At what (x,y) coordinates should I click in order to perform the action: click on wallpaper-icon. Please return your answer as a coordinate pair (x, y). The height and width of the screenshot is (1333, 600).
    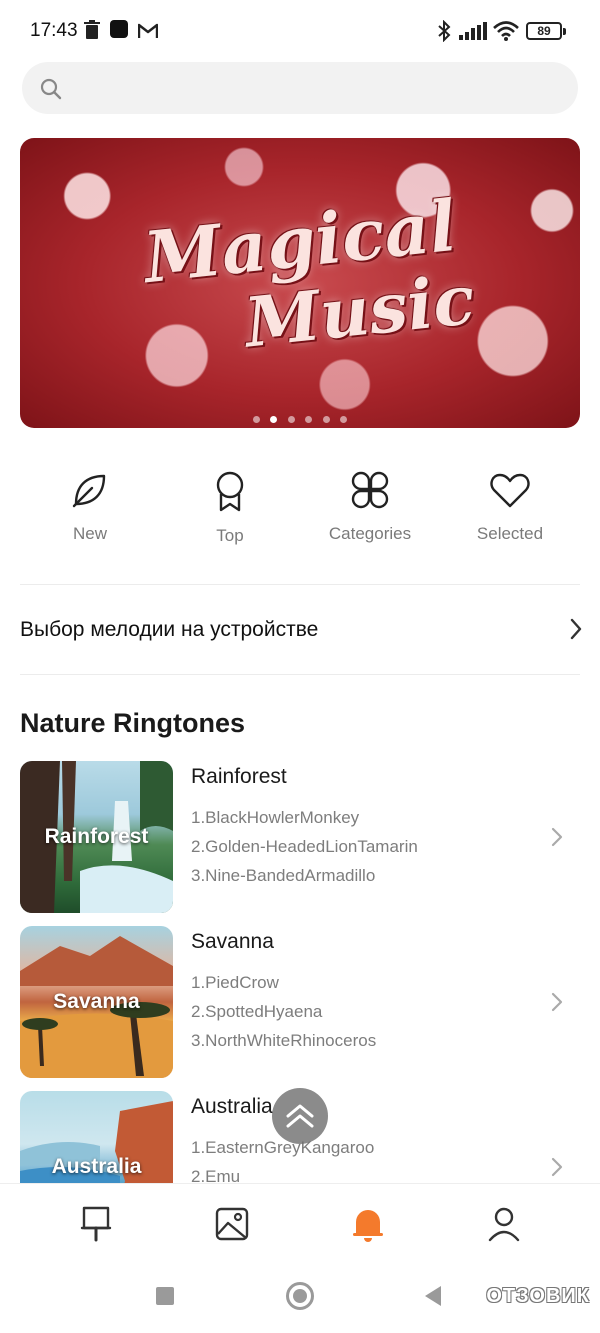
    Looking at the image, I should click on (232, 1224).